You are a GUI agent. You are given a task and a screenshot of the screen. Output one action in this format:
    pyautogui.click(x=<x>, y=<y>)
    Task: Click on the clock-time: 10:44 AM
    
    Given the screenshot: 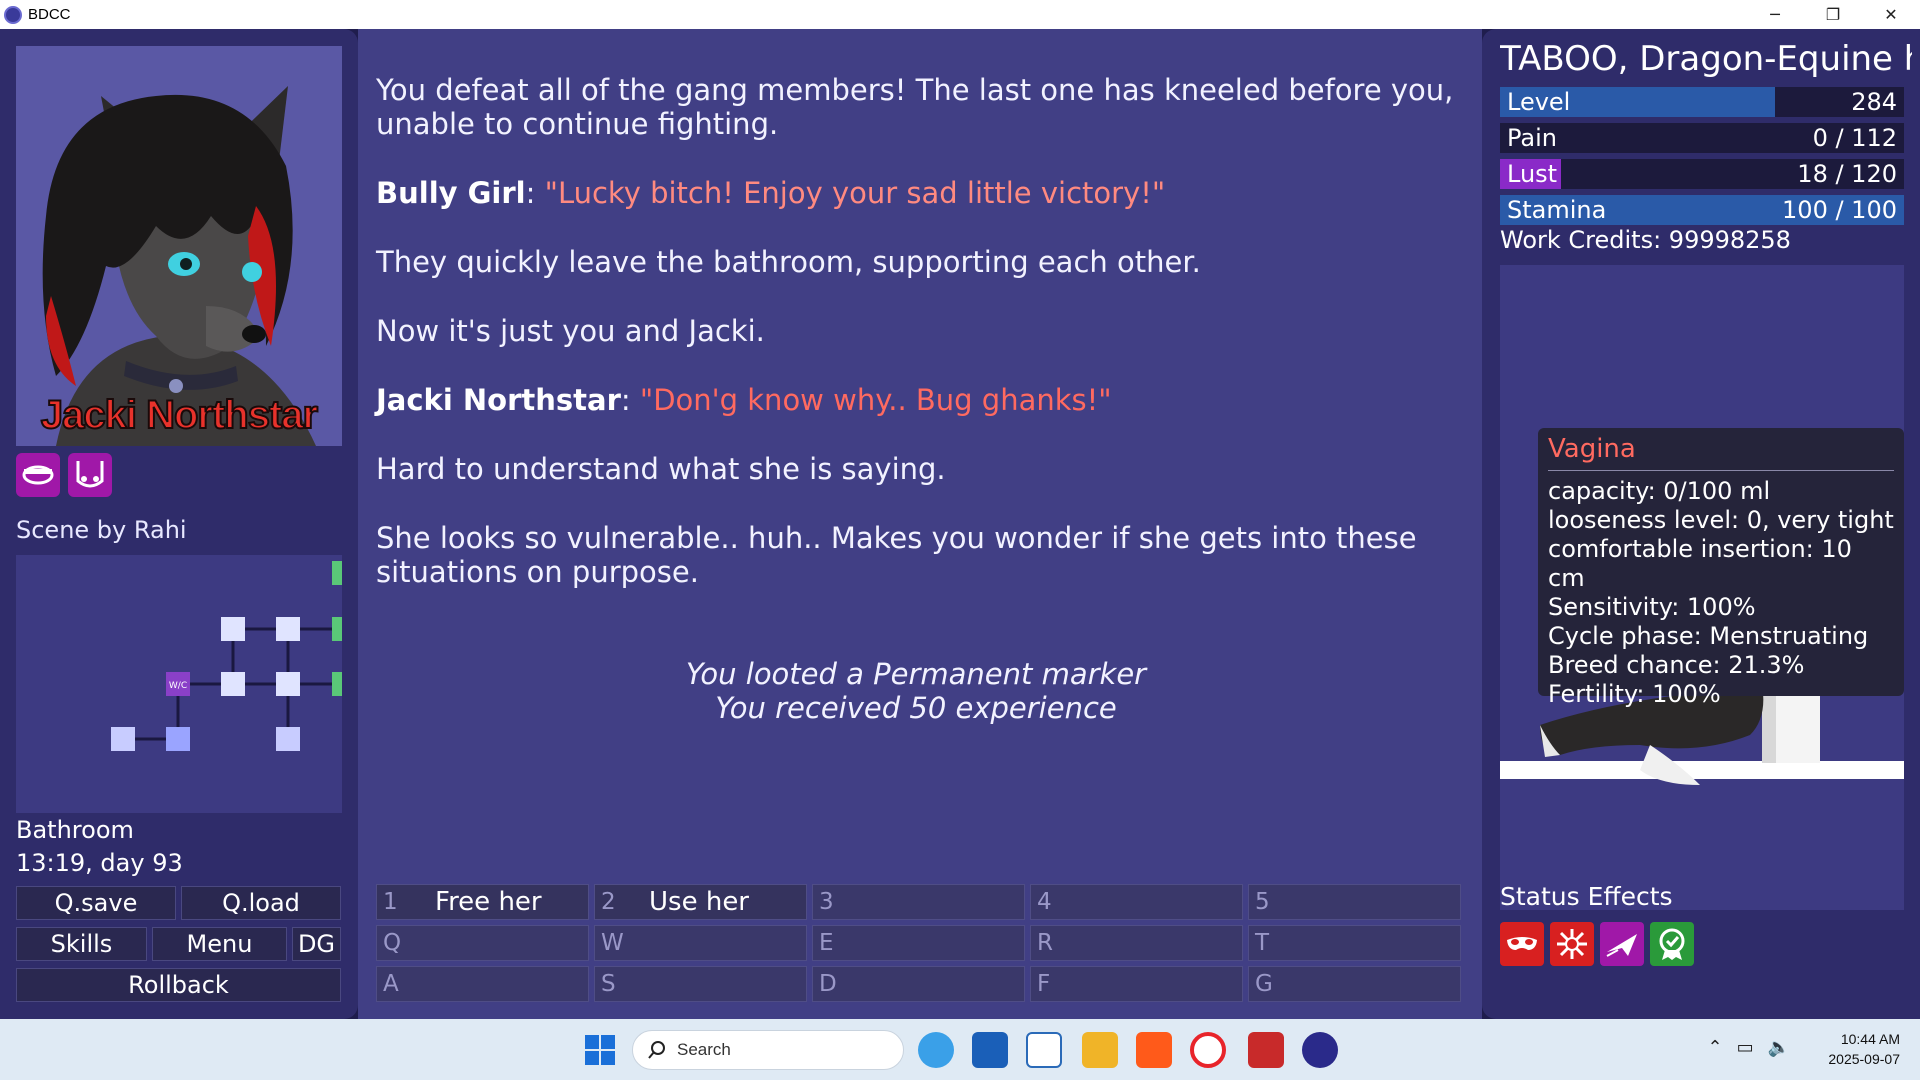 What is the action you would take?
    pyautogui.click(x=1870, y=1039)
    